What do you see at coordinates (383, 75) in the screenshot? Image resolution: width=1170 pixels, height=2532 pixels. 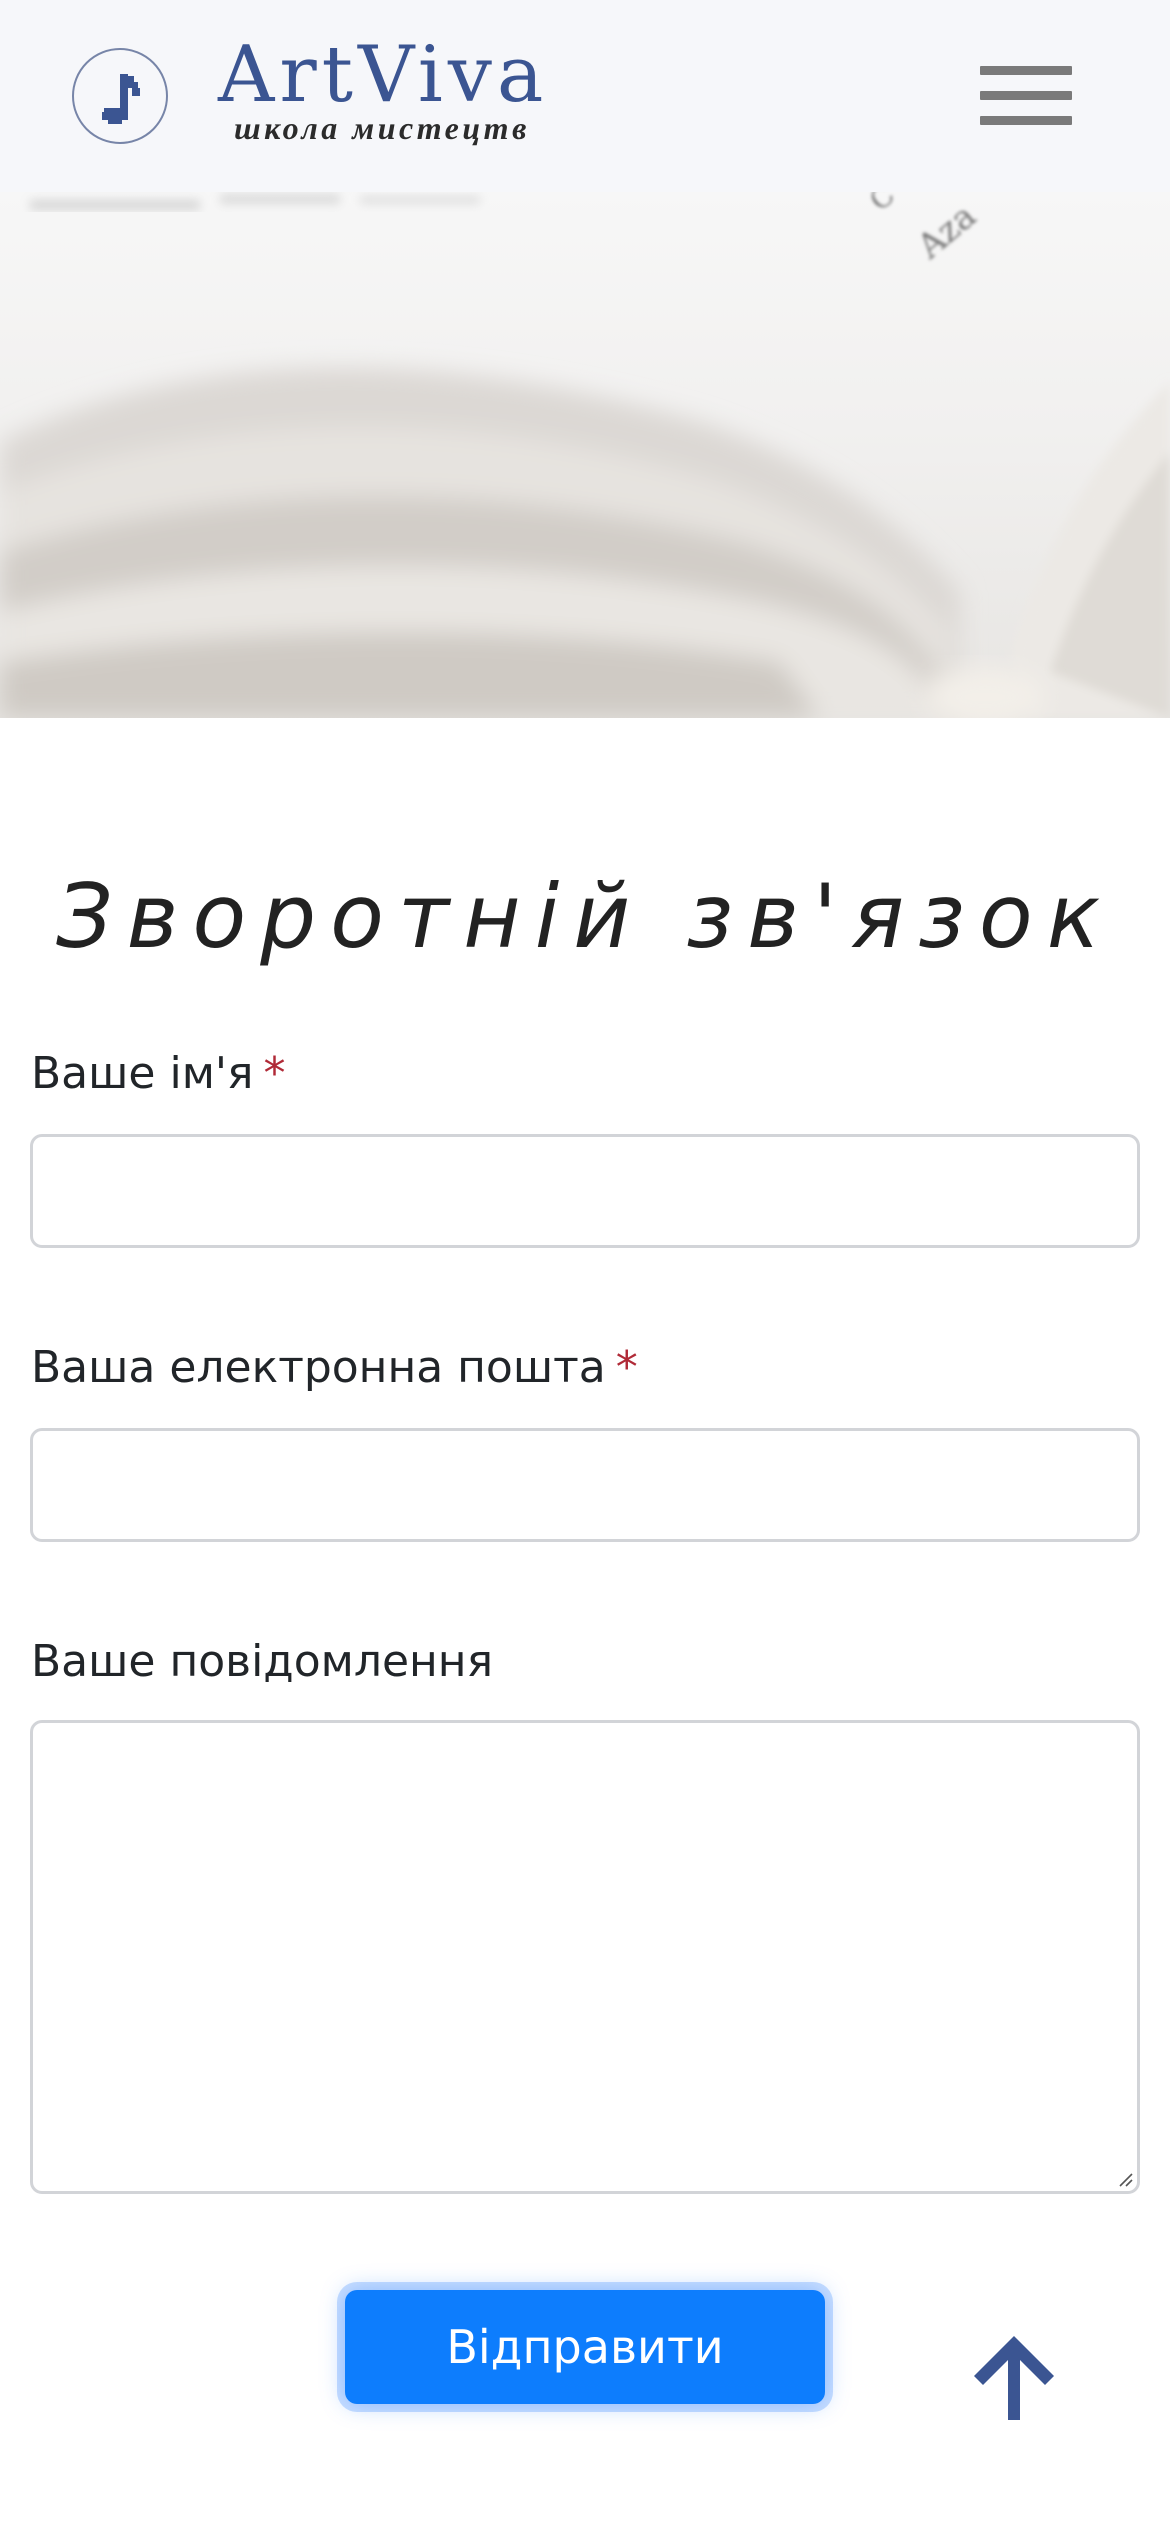 I see `brand-name: ArtViva` at bounding box center [383, 75].